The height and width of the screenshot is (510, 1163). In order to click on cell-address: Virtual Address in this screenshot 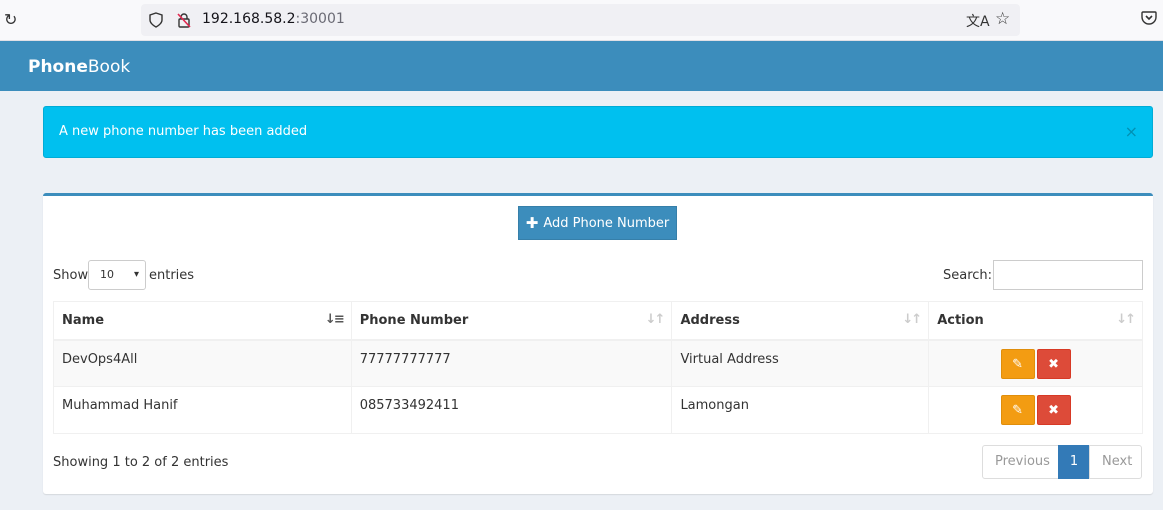, I will do `click(800, 363)`.